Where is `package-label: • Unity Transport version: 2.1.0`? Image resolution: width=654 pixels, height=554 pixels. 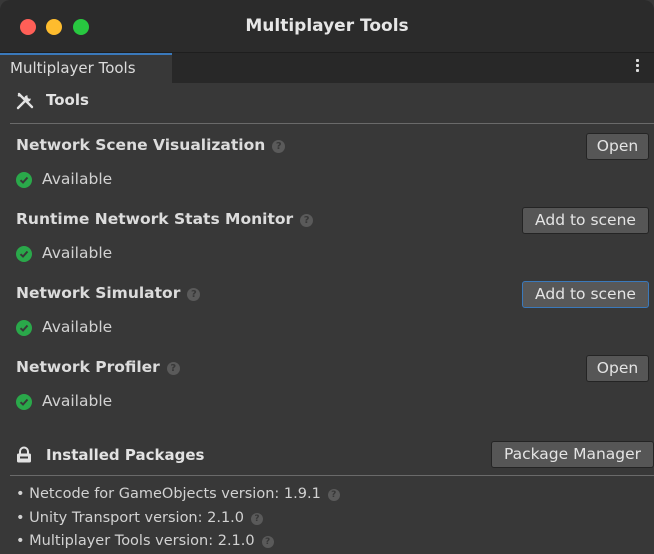
package-label: • Unity Transport version: 2.1.0 is located at coordinates (130, 518).